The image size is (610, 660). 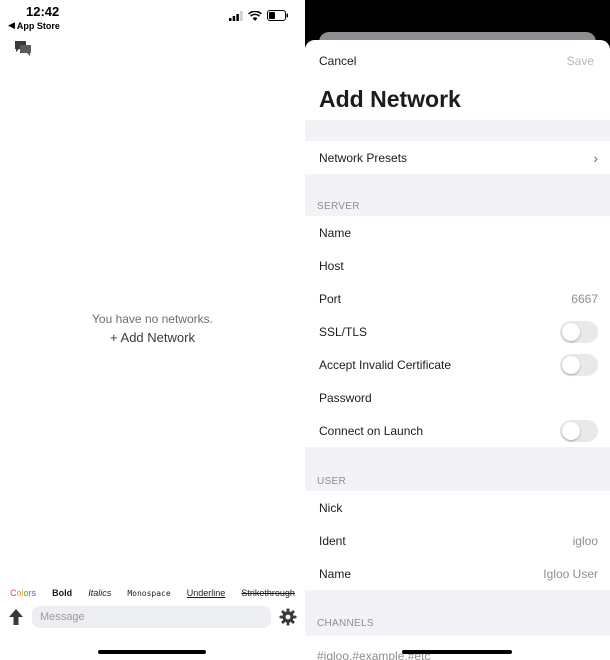 What do you see at coordinates (16, 617) in the screenshot?
I see `up-arrow-icon` at bounding box center [16, 617].